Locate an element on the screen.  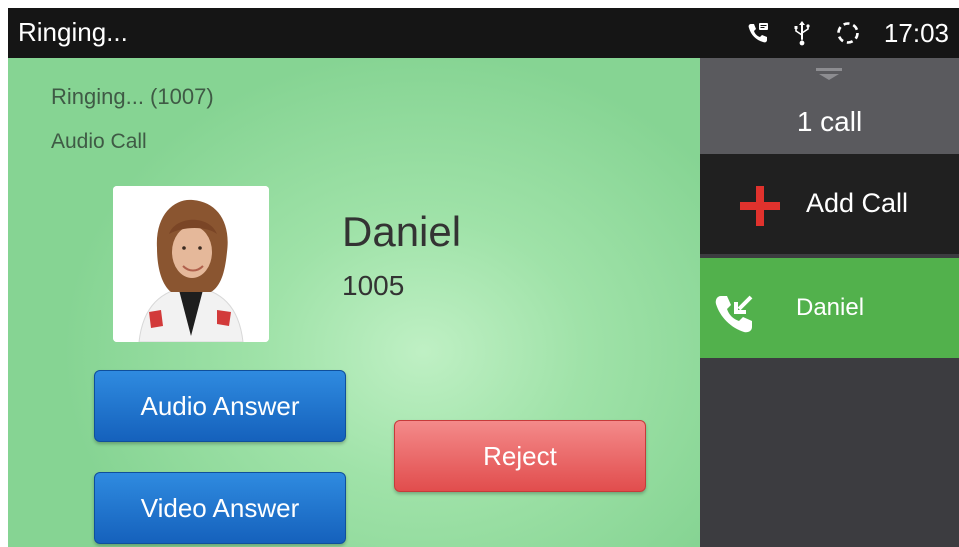
call-list-item: Daniel is located at coordinates (829, 308).